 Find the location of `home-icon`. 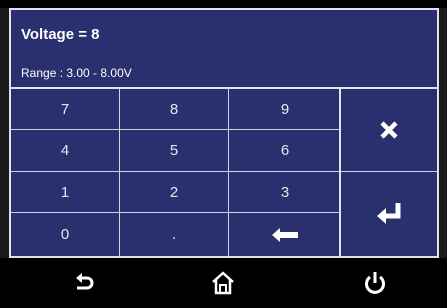

home-icon is located at coordinates (223, 283).